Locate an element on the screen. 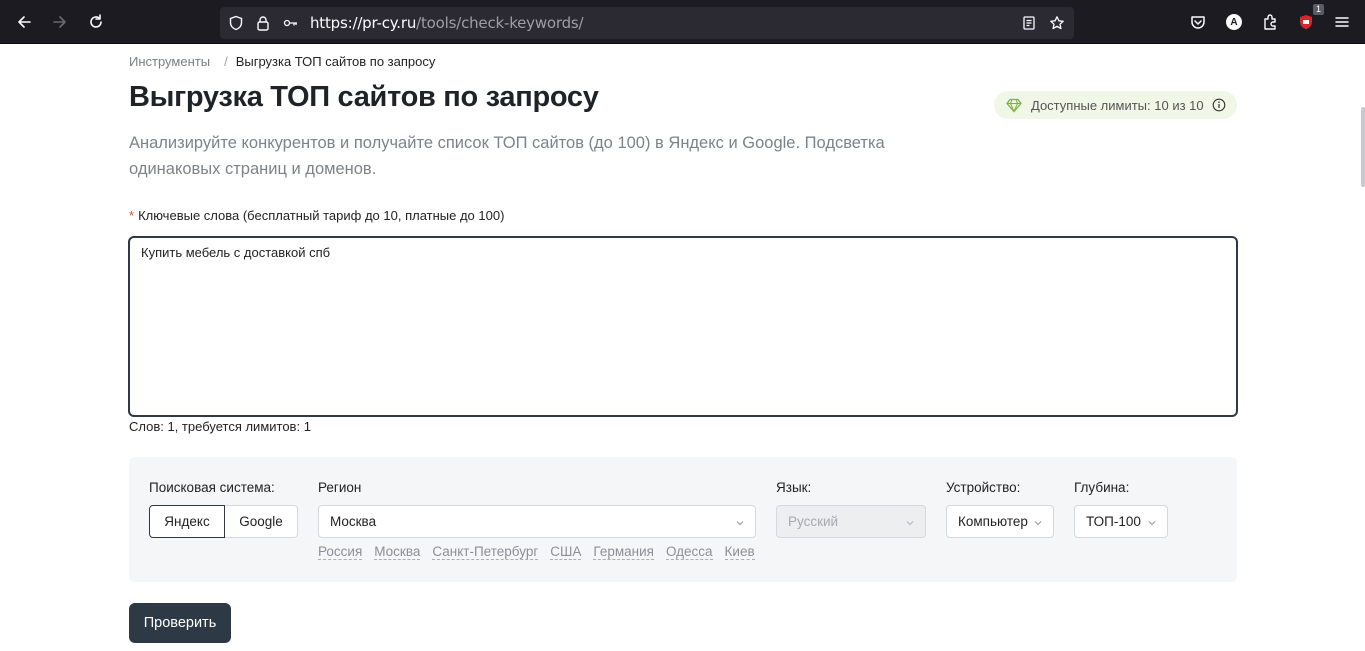  limits-badge: Доступные лимиты: 10 из 10 is located at coordinates (1115, 105).